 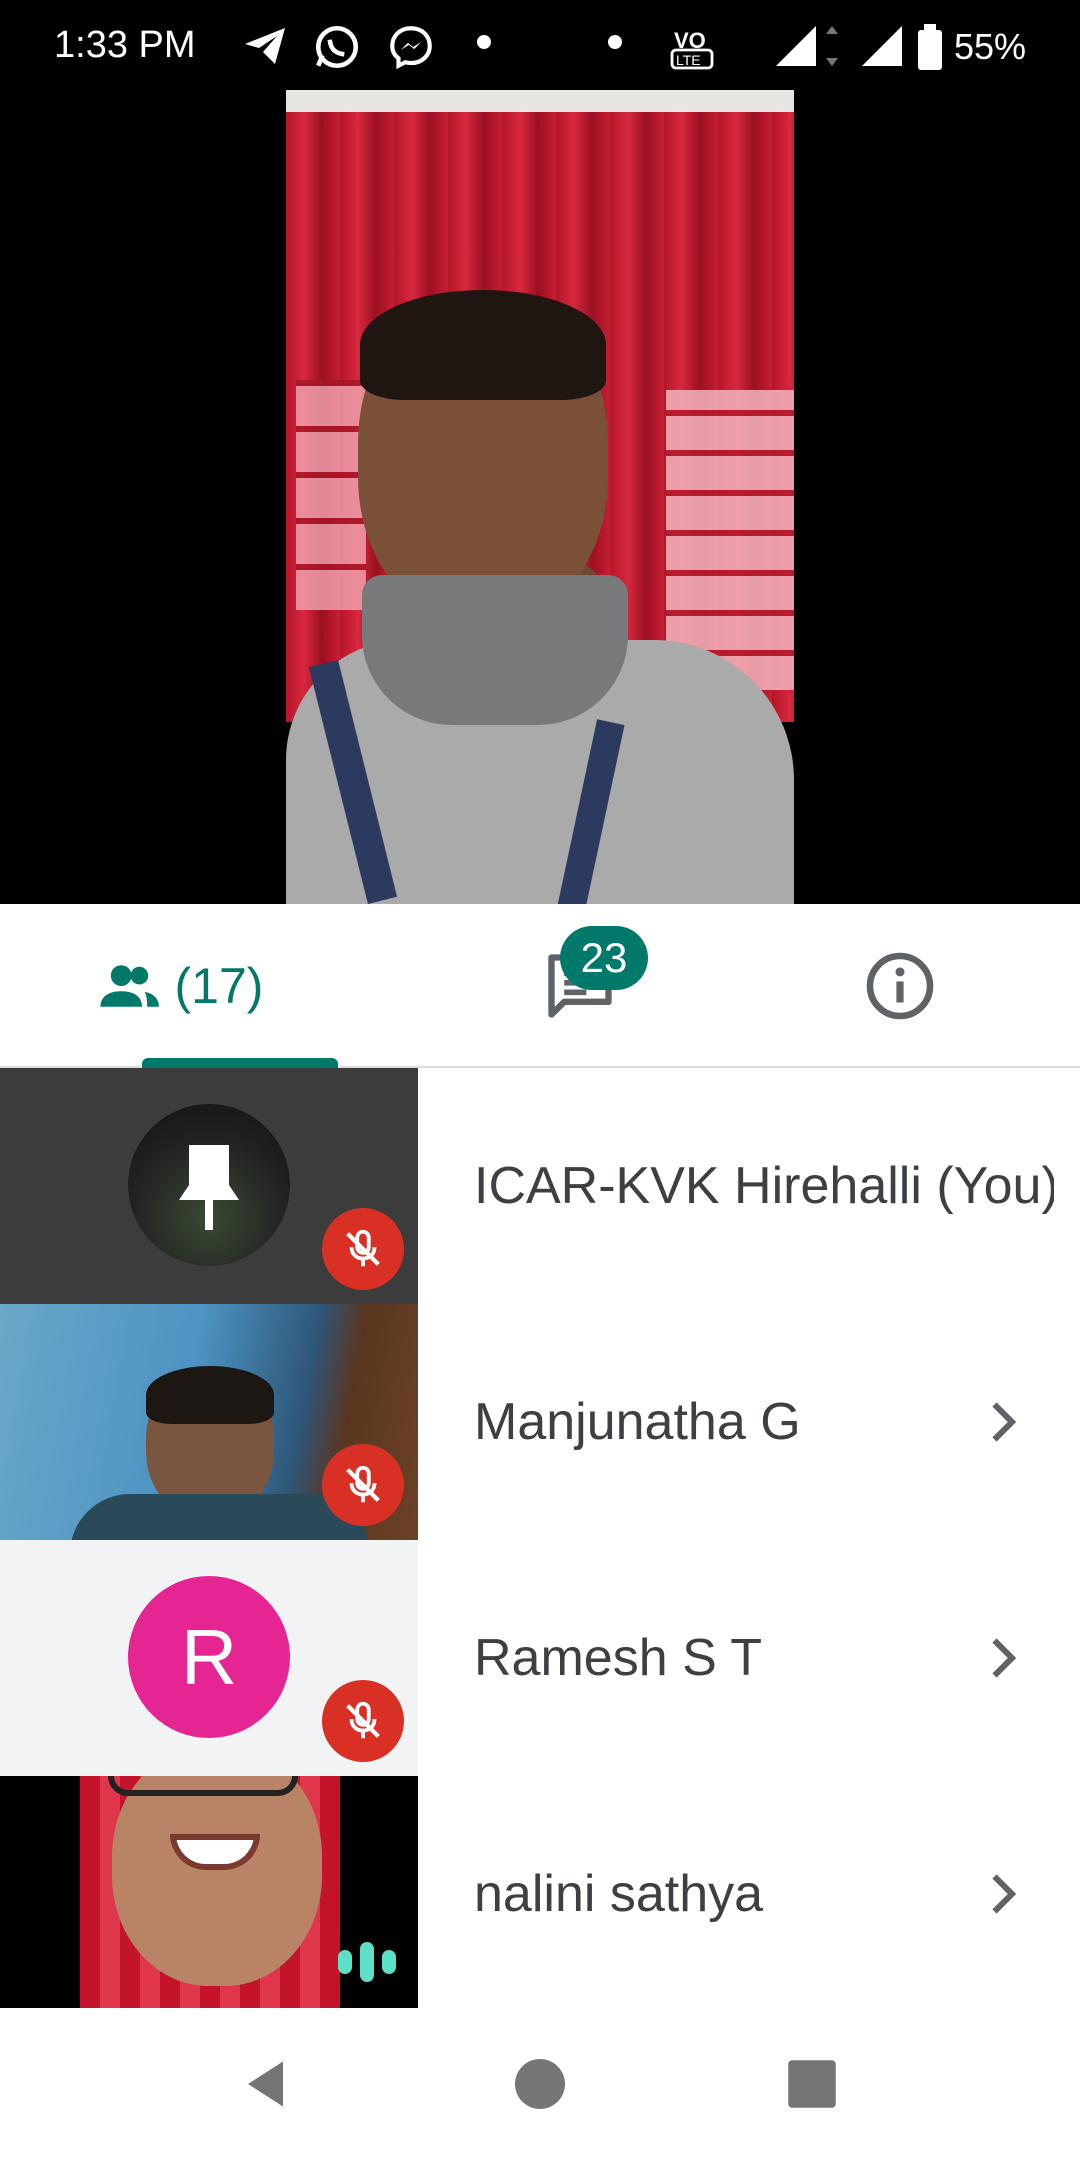 I want to click on participant-row: nalini sathya, so click(x=540, y=1894).